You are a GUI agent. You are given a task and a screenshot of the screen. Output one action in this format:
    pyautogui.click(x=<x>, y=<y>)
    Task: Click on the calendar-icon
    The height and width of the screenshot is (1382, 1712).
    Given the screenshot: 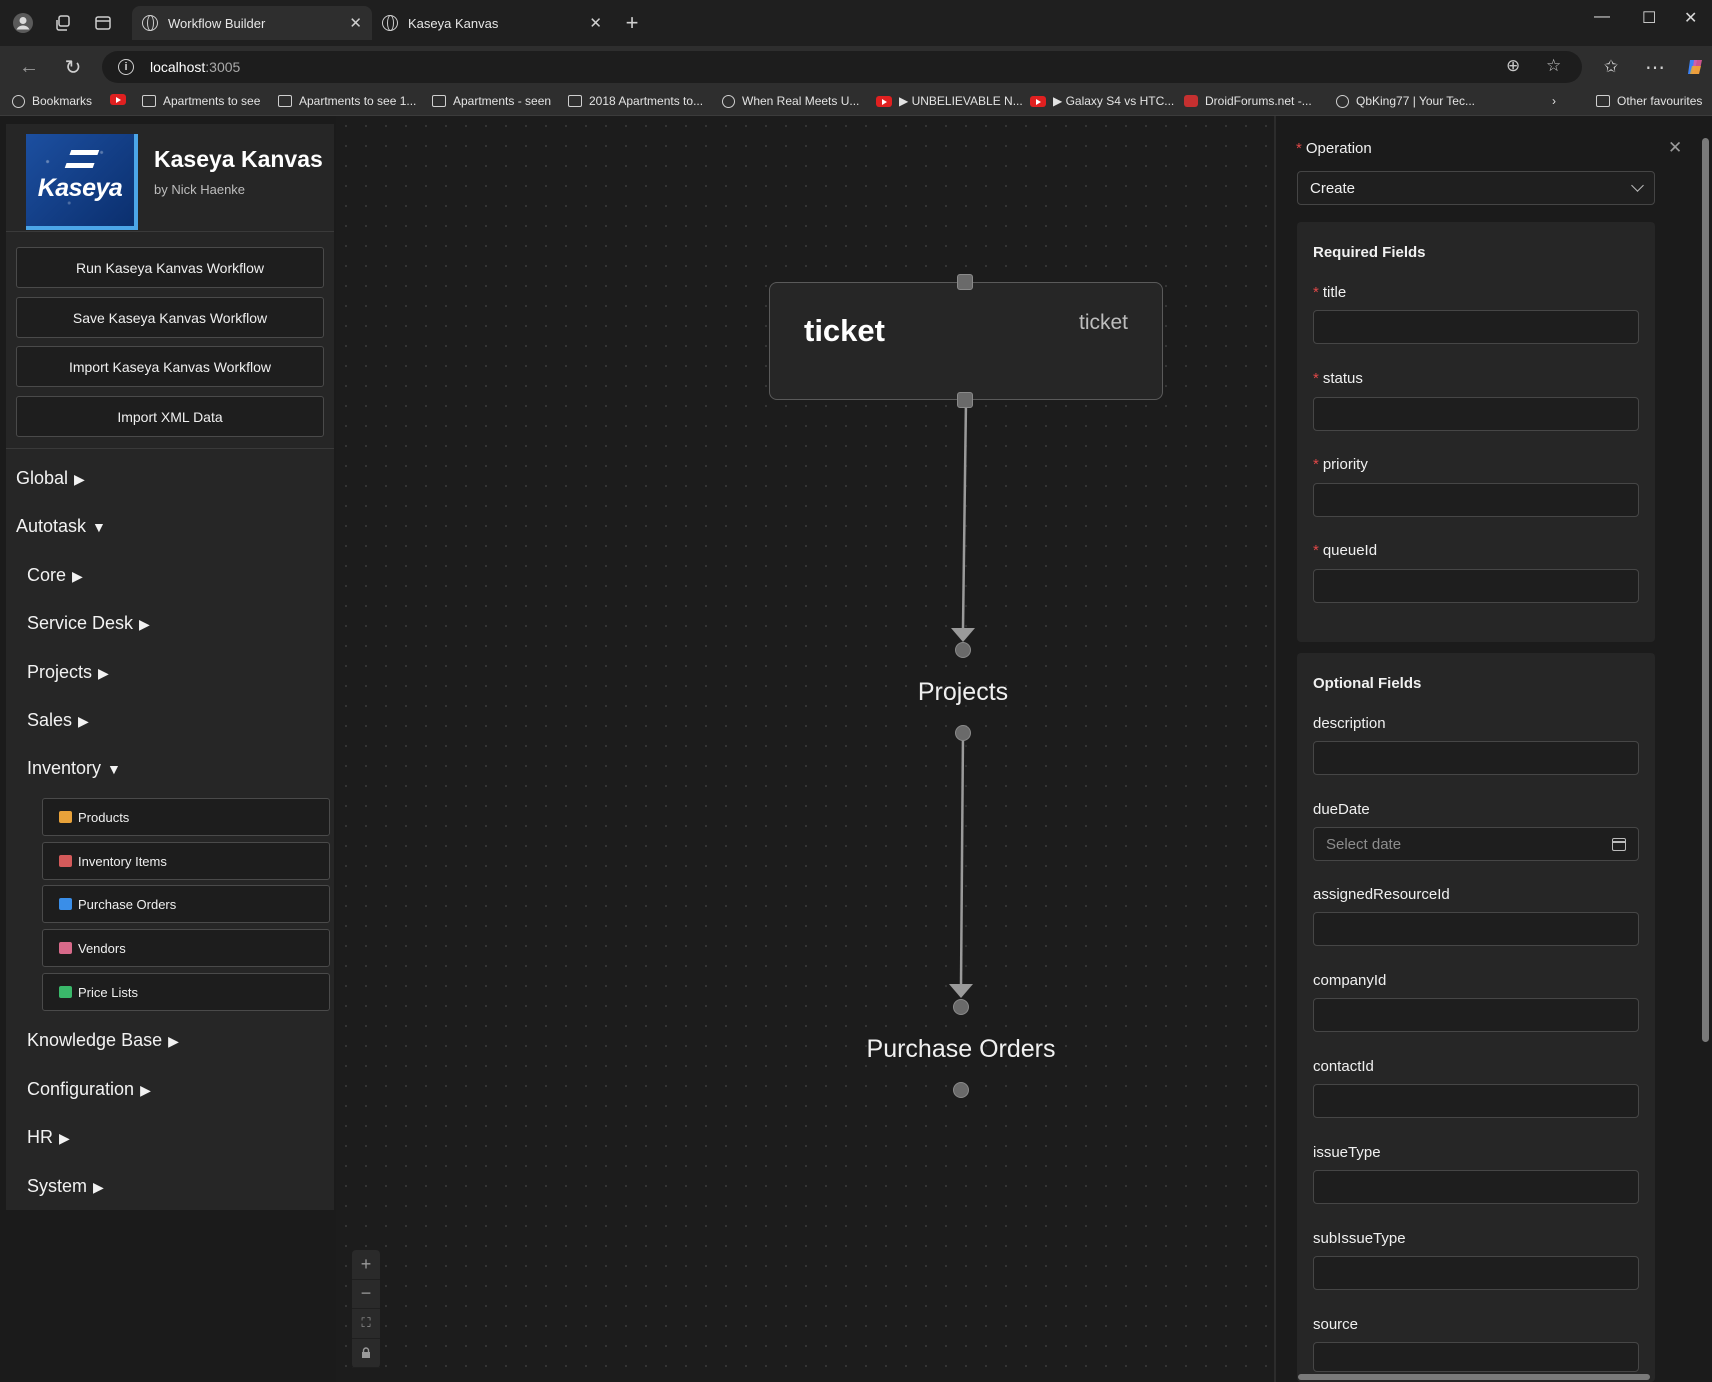 What is the action you would take?
    pyautogui.click(x=1619, y=844)
    